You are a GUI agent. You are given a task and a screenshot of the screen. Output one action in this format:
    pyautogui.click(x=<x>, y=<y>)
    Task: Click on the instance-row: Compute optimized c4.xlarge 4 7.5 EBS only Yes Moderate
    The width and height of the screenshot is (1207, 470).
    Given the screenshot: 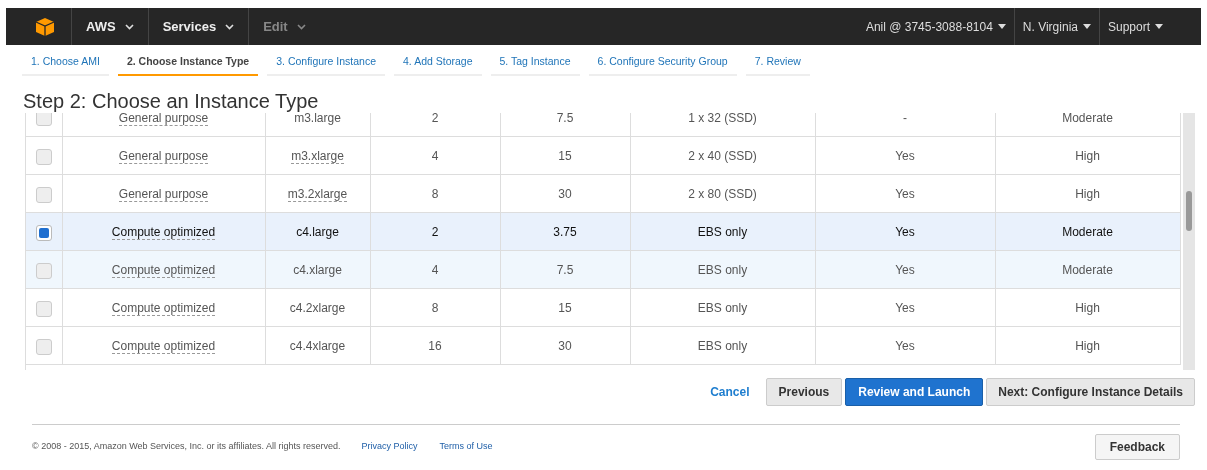 What is the action you would take?
    pyautogui.click(x=603, y=269)
    